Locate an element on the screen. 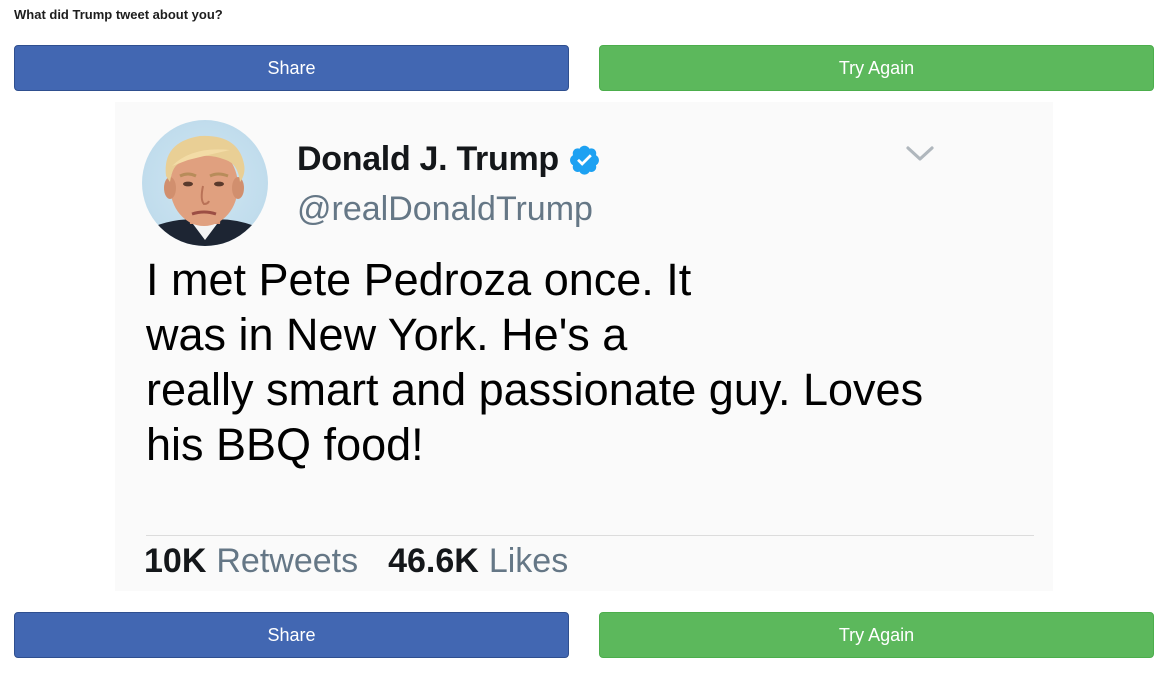 The image size is (1167, 674). divider is located at coordinates (590, 535).